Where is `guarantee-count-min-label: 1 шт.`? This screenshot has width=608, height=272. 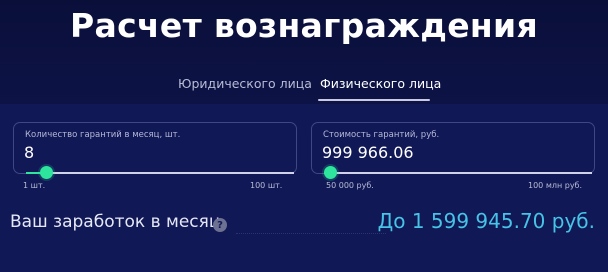
guarantee-count-min-label: 1 шт. is located at coordinates (34, 185).